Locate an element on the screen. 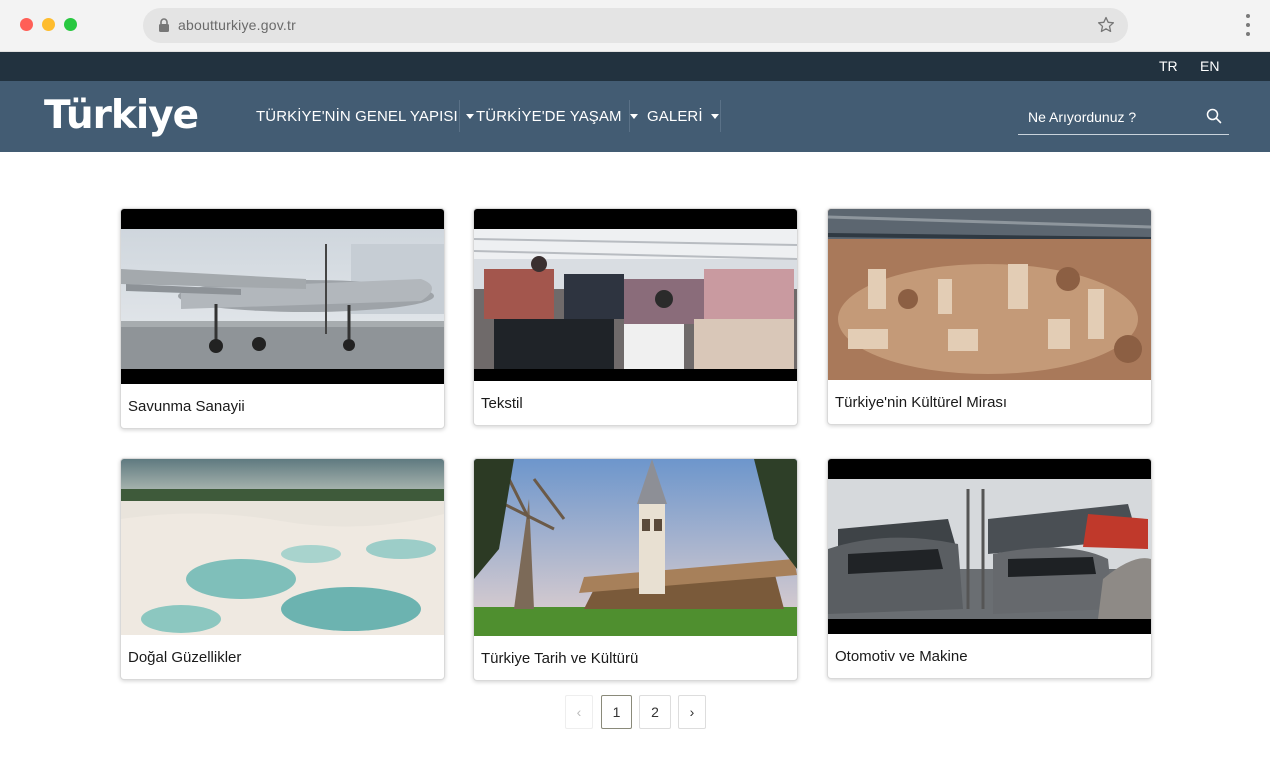 This screenshot has width=1270, height=777. card-title: Tekstil is located at coordinates (502, 403).